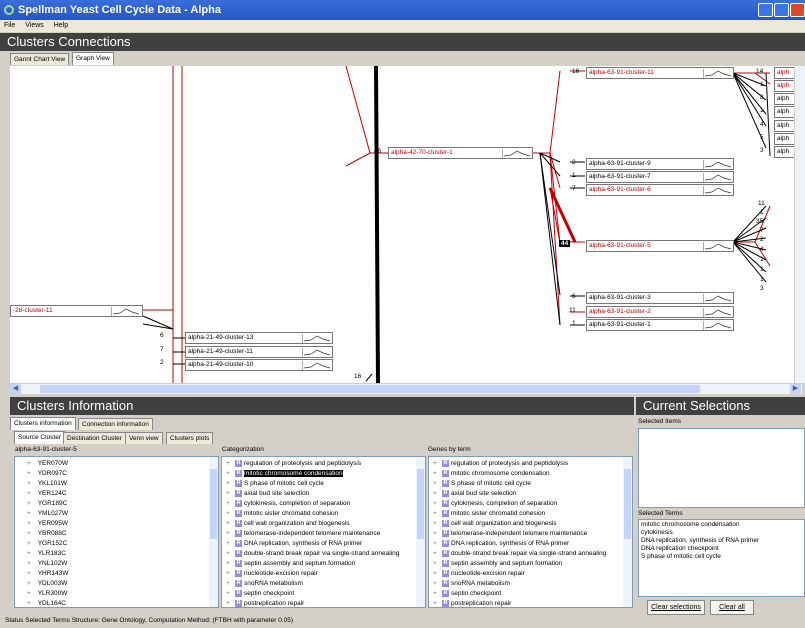  Describe the element at coordinates (660, 164) in the screenshot. I see `graph-node: alpha-63-91-cluster-9` at that location.